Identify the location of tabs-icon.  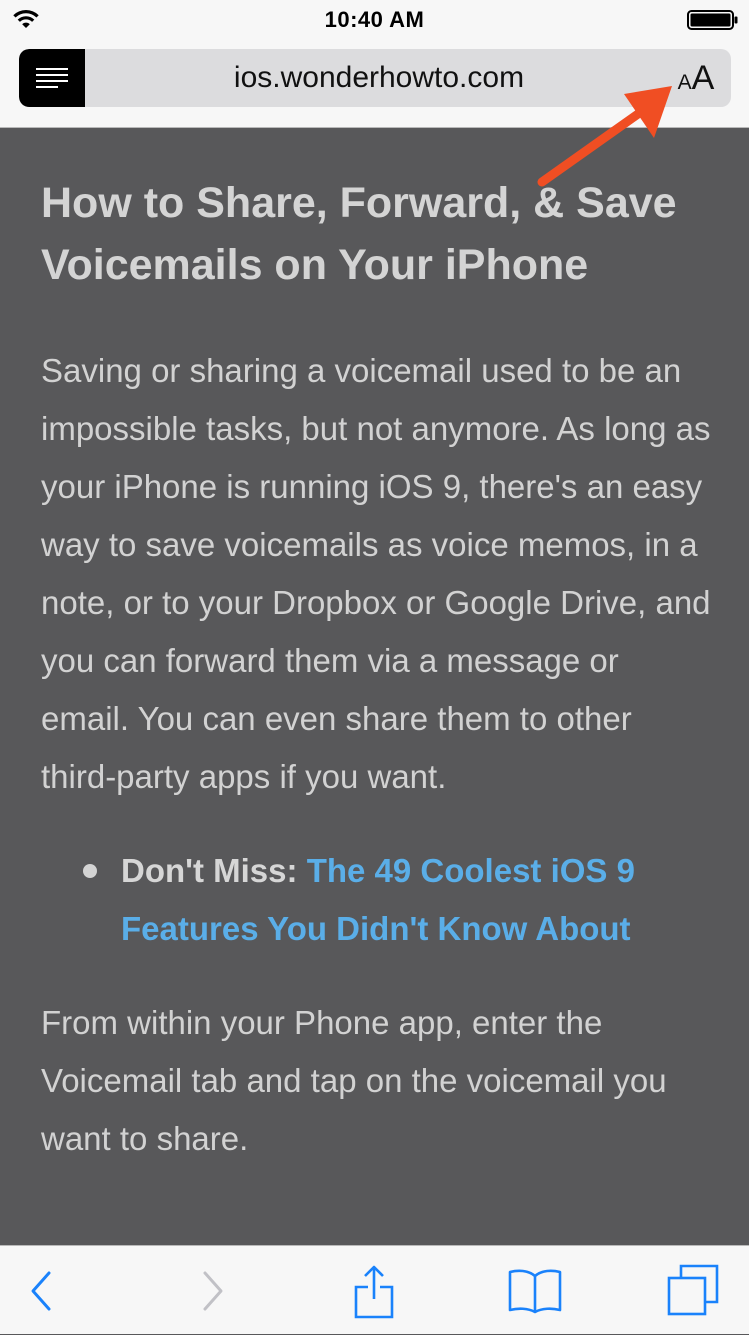
(693, 1289).